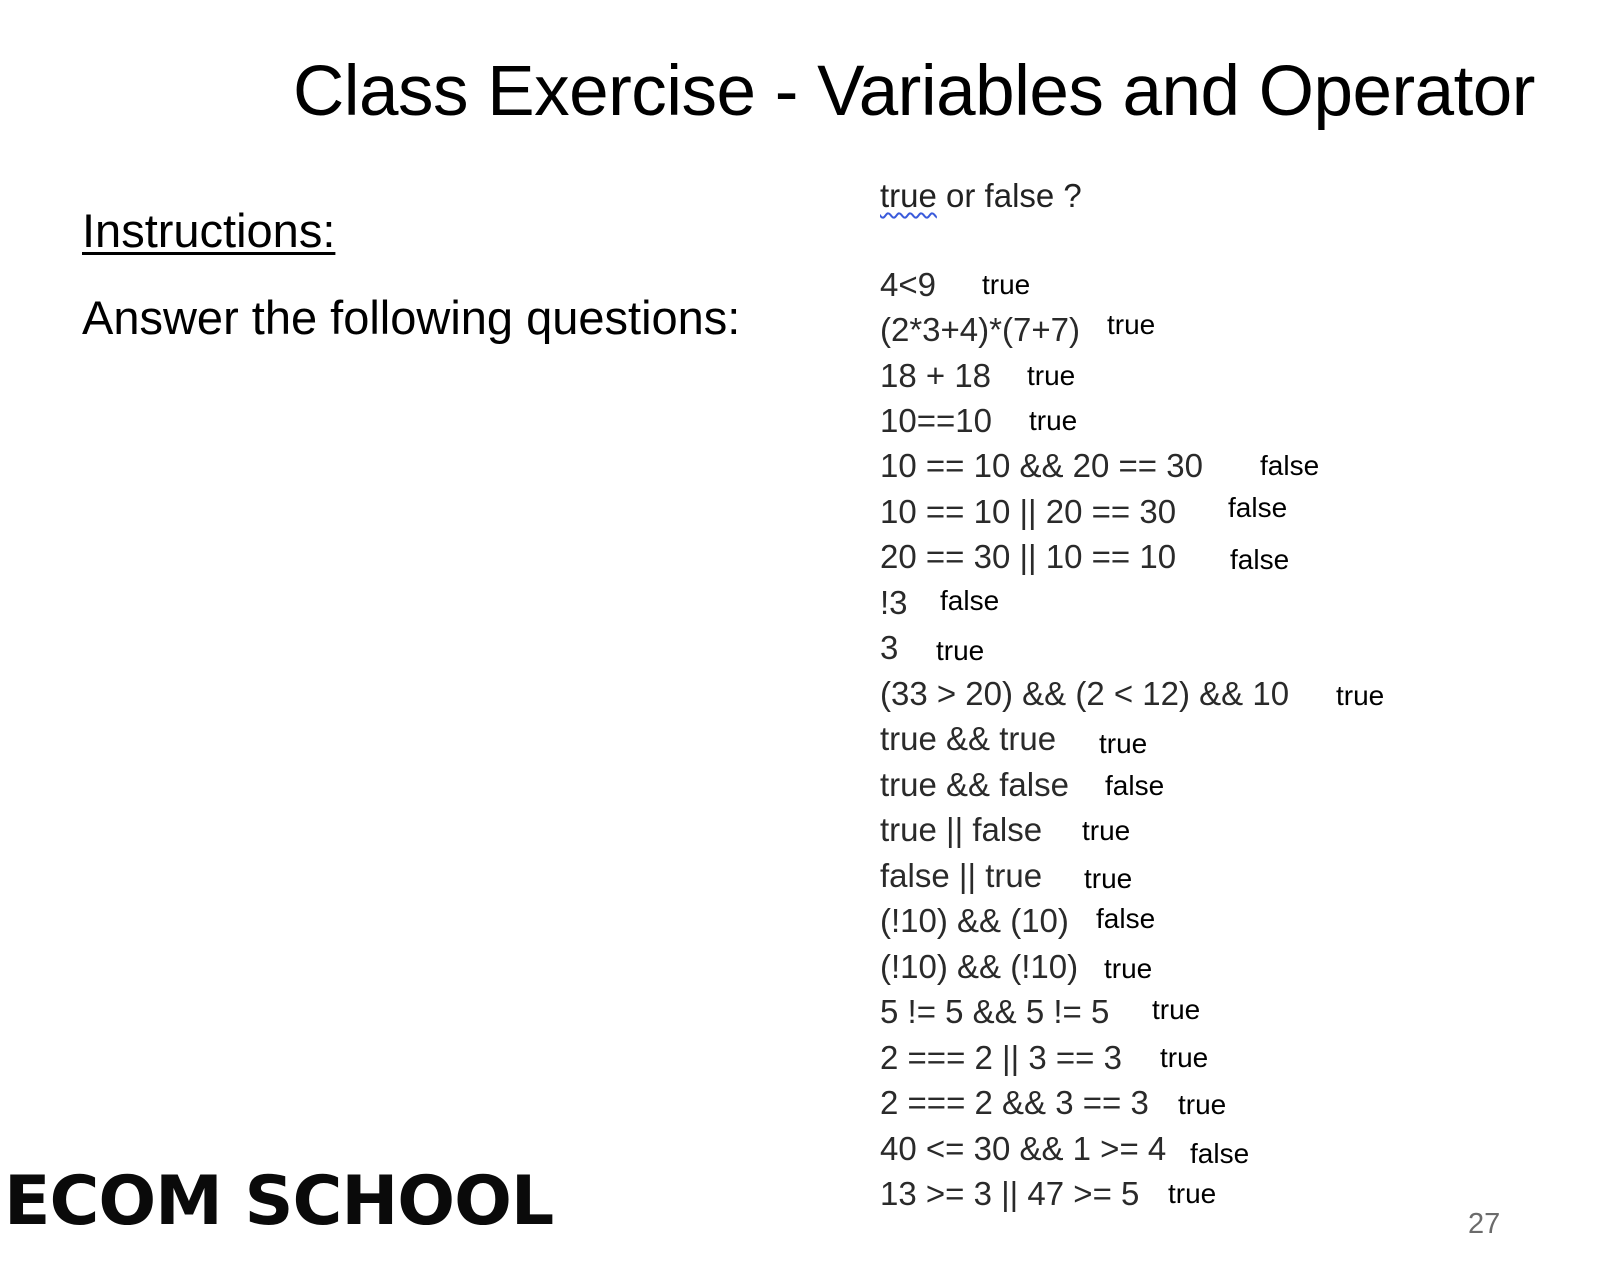 This screenshot has height=1279, width=1600. I want to click on instructions-text: Answer the following questions:, so click(411, 317).